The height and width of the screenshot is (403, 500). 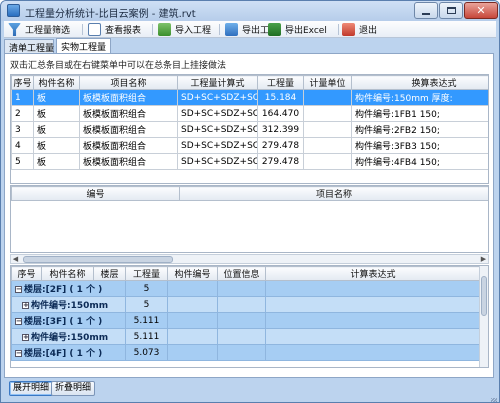 What do you see at coordinates (231, 29) in the screenshot?
I see `export-icon` at bounding box center [231, 29].